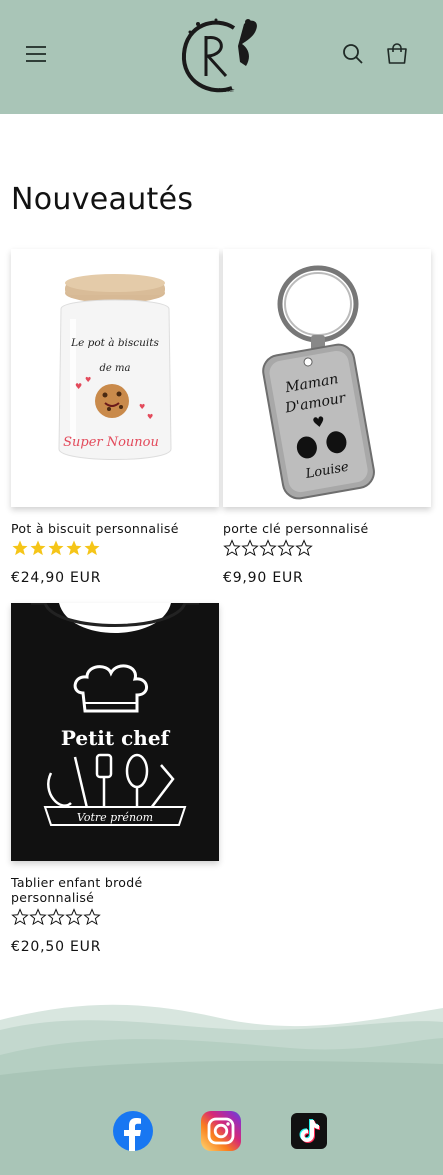 This screenshot has width=443, height=1175. What do you see at coordinates (115, 890) in the screenshot?
I see `product-title: Tablier enfant brodé personnalisé` at bounding box center [115, 890].